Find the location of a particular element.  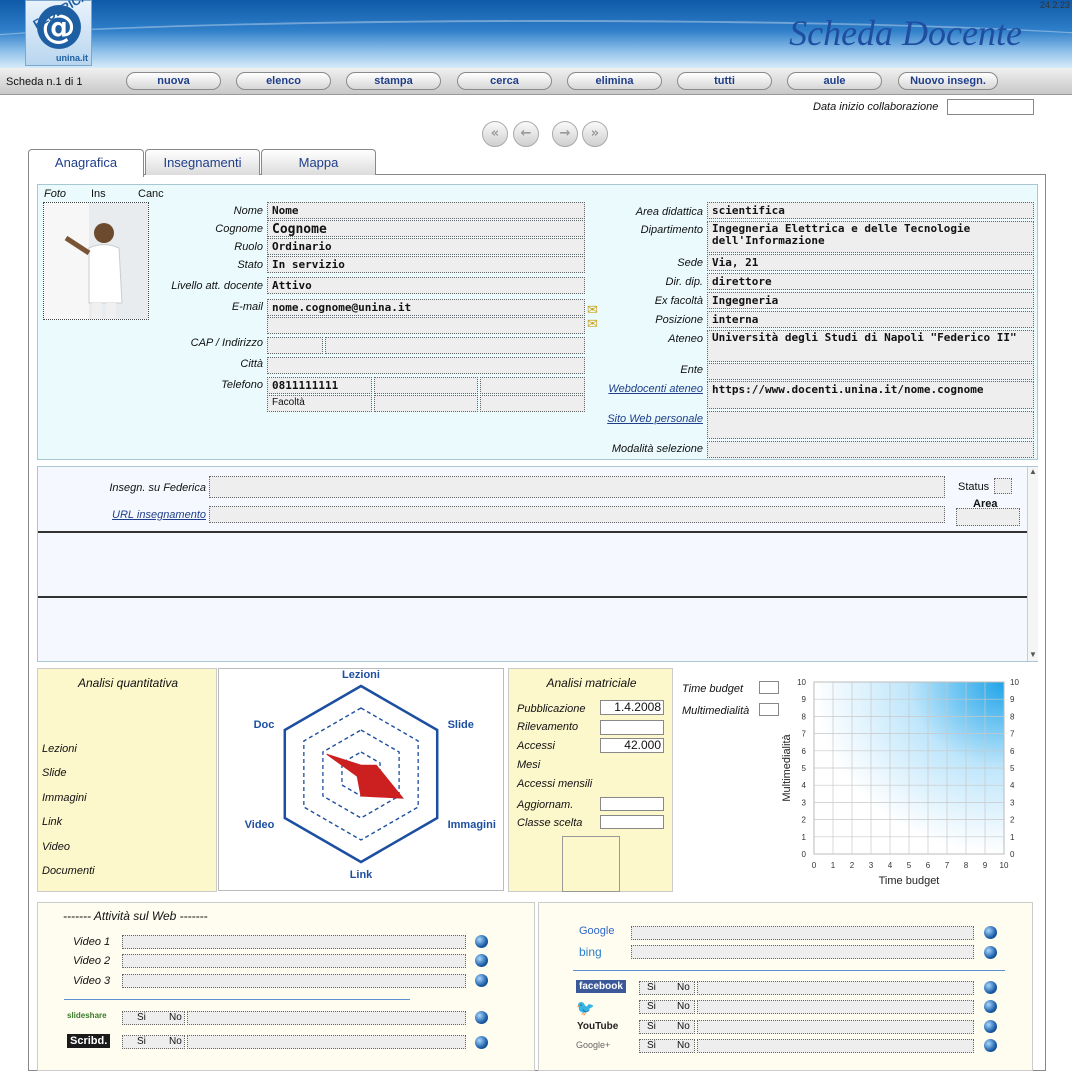

rilevamento-field is located at coordinates (632, 727).